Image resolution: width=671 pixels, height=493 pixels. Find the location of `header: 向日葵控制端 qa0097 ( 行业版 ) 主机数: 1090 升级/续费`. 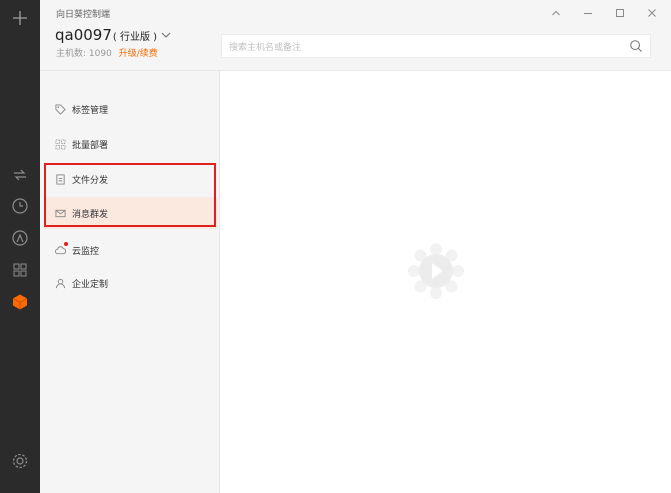

header: 向日葵控制端 qa0097 ( 行业版 ) 主机数: 1090 升级/续费 is located at coordinates (355, 35).